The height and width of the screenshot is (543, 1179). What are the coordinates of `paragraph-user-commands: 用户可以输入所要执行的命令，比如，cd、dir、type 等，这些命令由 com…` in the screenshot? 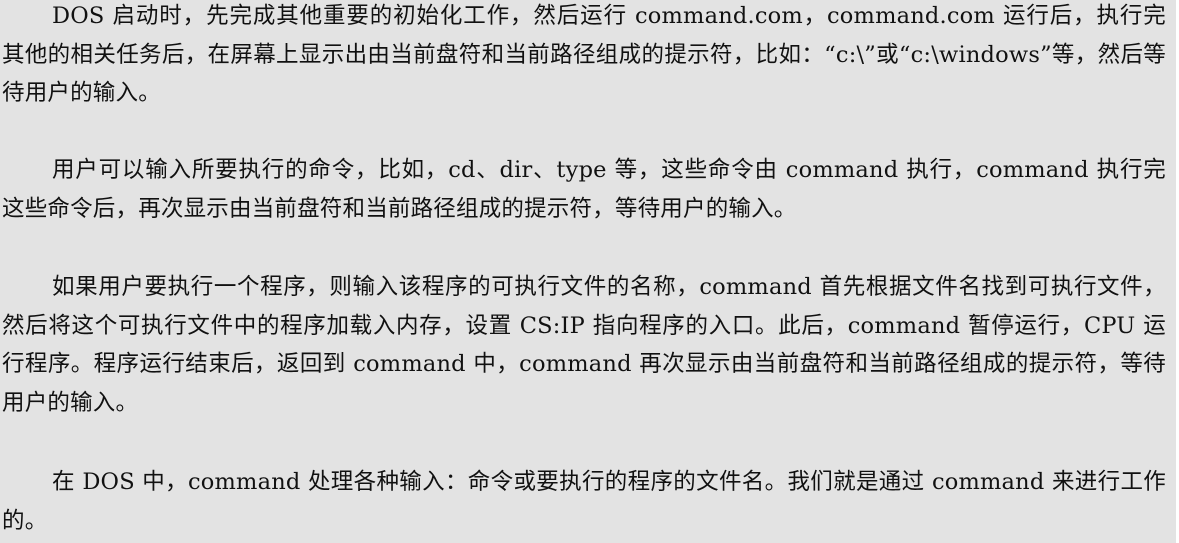 It's located at (584, 189).